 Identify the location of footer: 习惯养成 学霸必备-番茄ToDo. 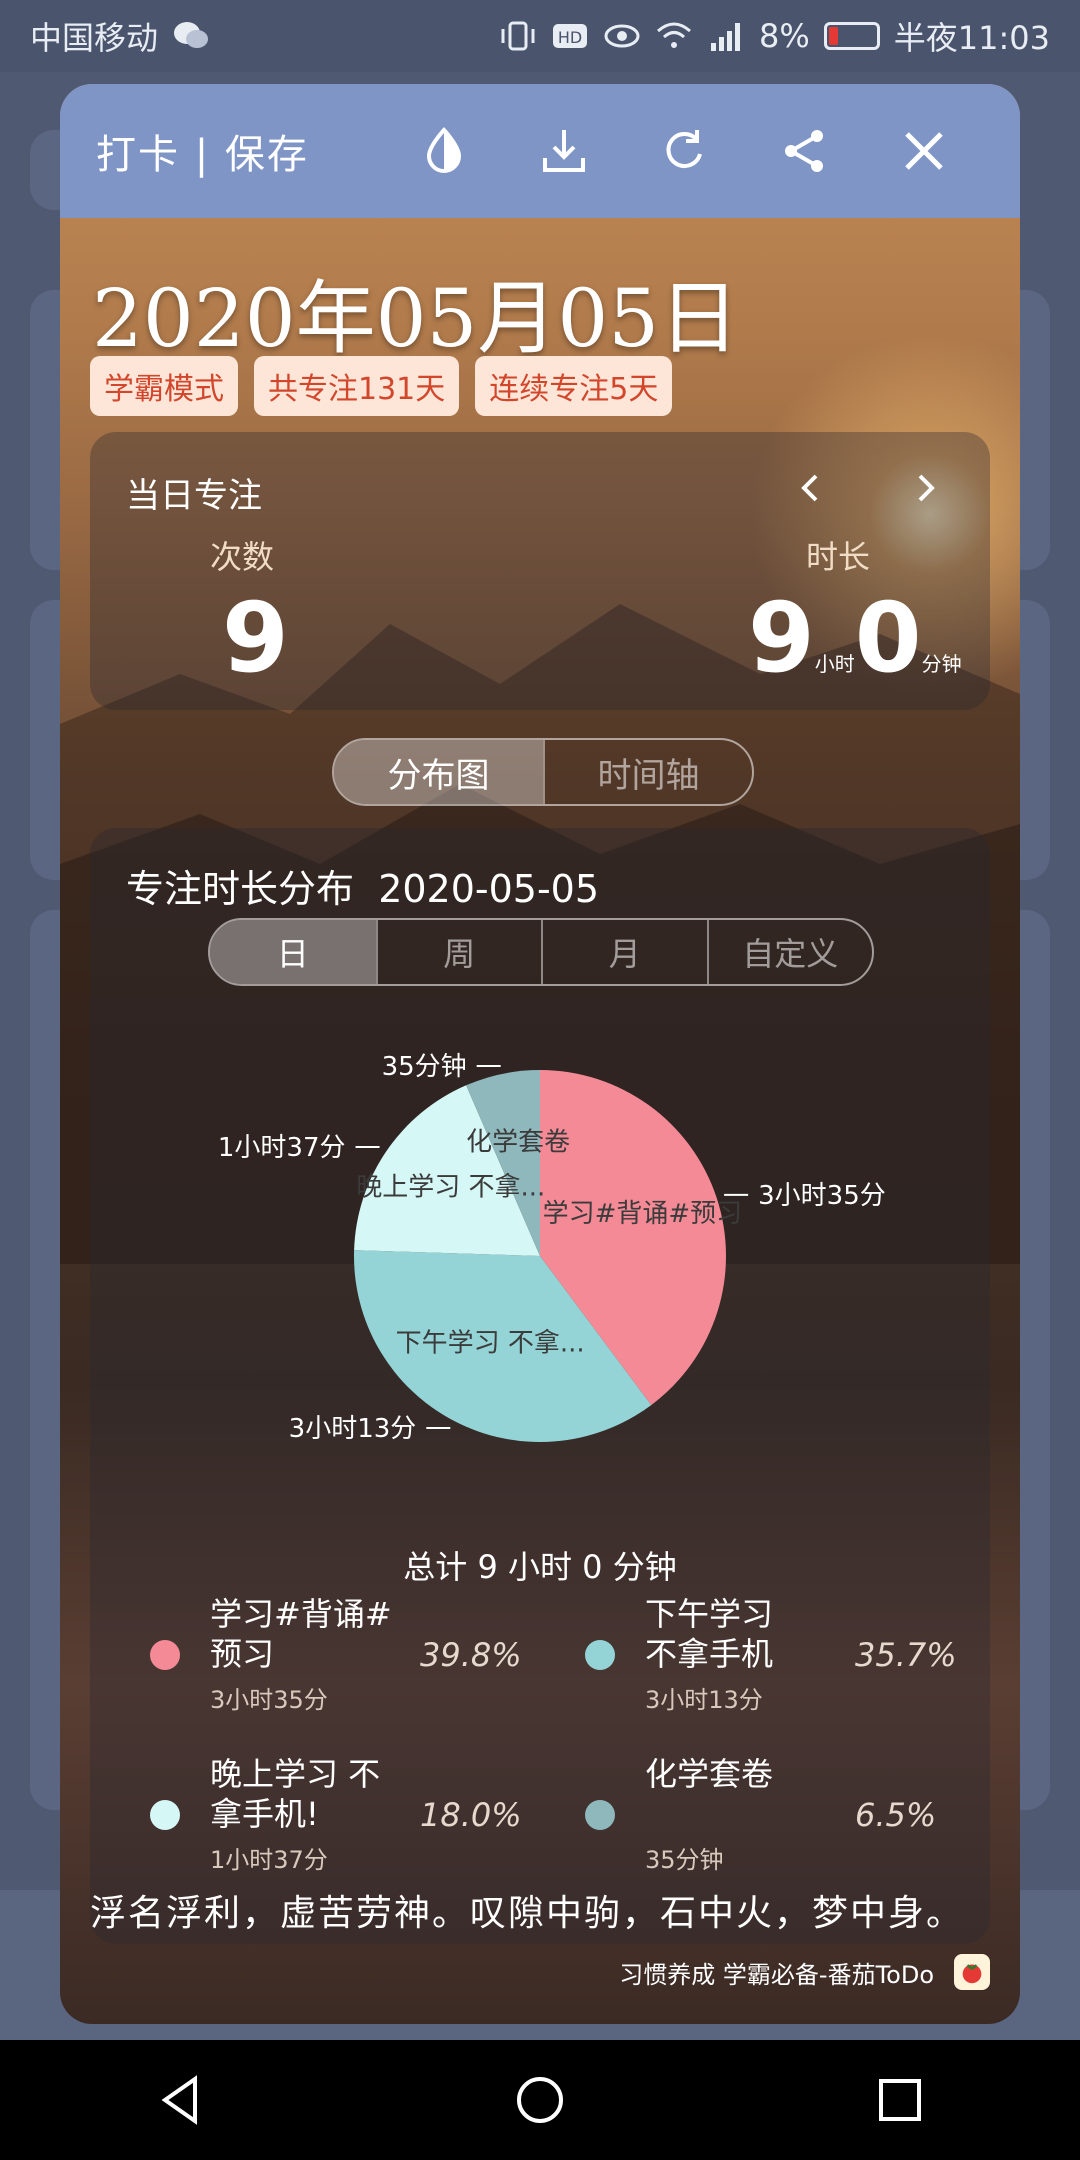
(804, 1972).